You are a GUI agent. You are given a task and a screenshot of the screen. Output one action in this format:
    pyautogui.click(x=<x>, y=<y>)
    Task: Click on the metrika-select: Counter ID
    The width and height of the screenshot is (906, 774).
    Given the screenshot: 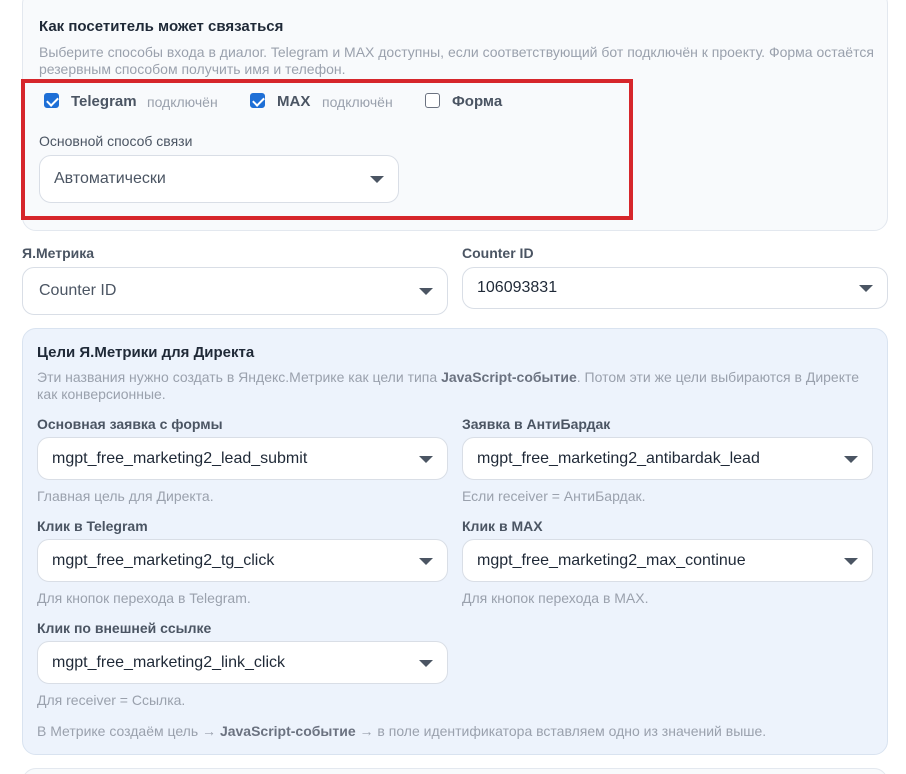 What is the action you would take?
    pyautogui.click(x=235, y=291)
    